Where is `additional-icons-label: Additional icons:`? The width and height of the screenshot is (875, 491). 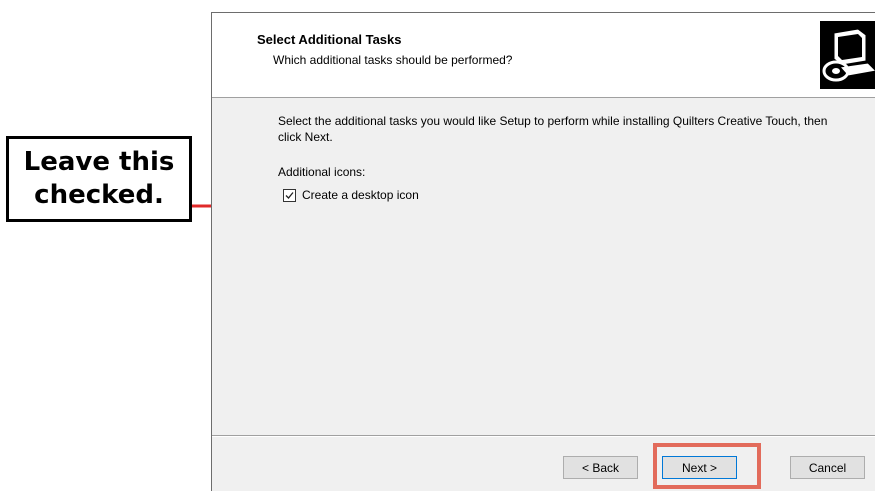
additional-icons-label: Additional icons: is located at coordinates (322, 172).